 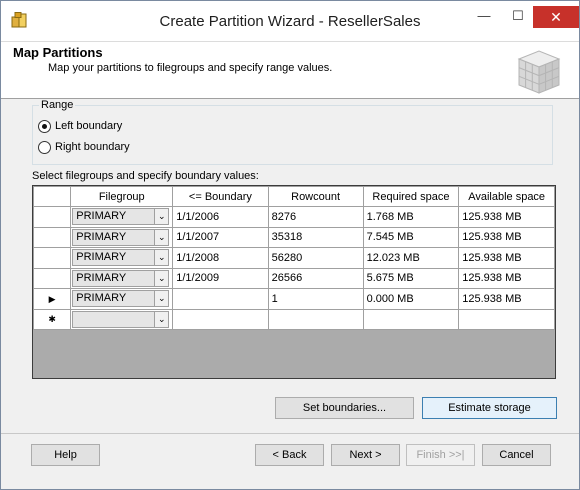 I want to click on available-space-cell, so click(x=506, y=319).